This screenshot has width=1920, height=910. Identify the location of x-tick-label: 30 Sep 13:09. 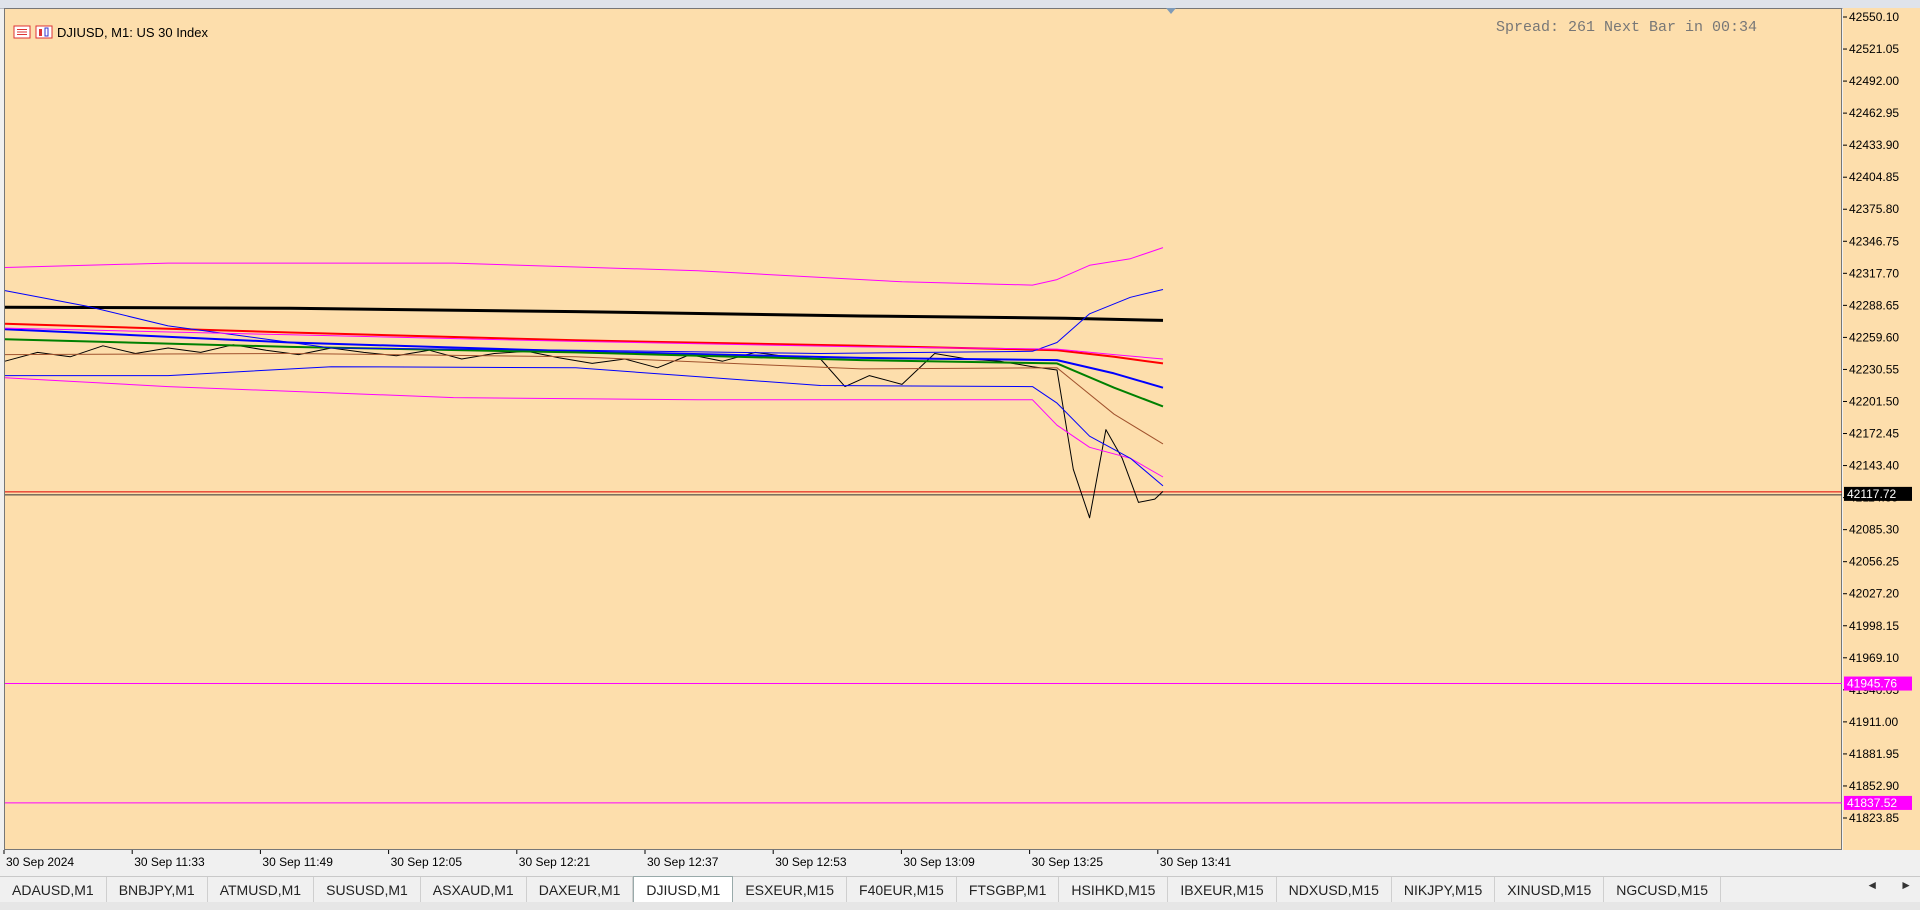
(939, 862).